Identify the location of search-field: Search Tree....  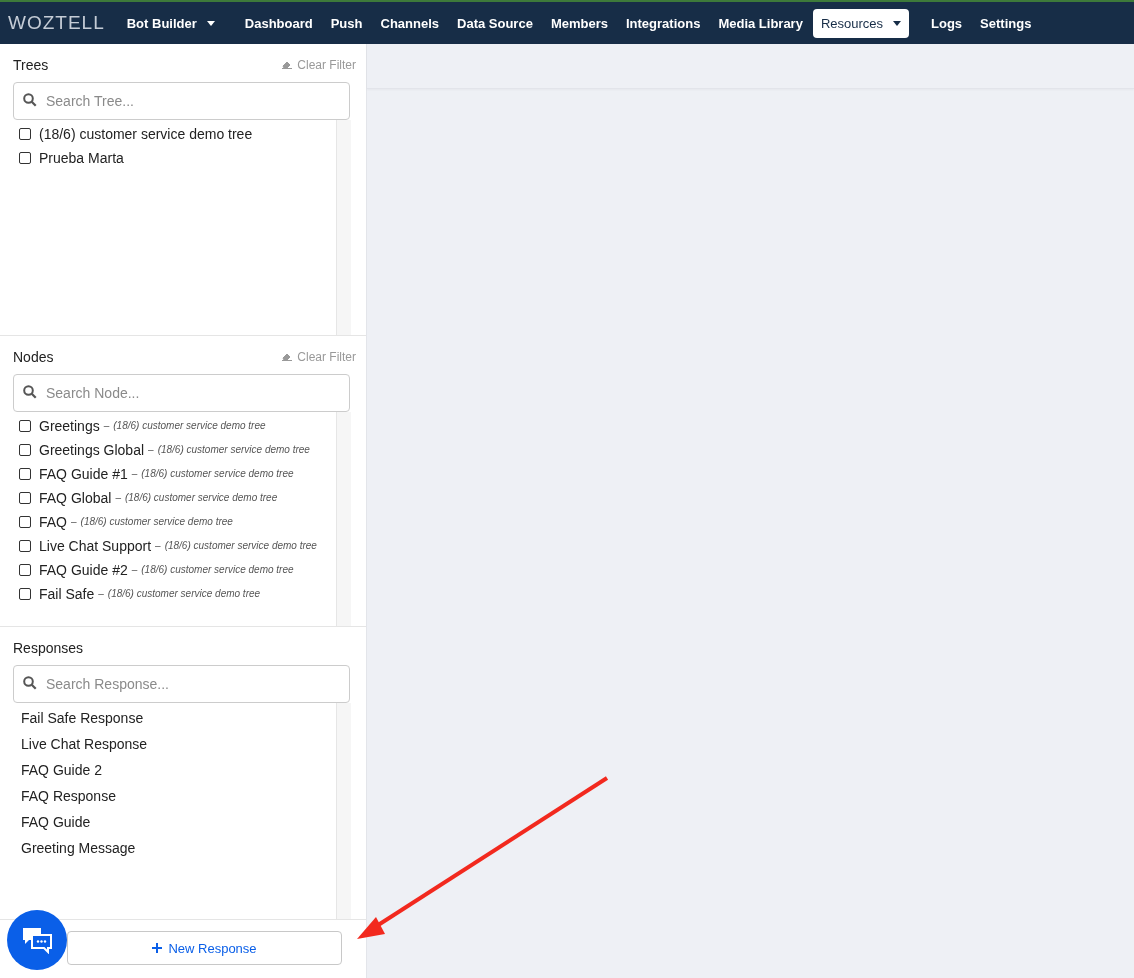
(181, 101).